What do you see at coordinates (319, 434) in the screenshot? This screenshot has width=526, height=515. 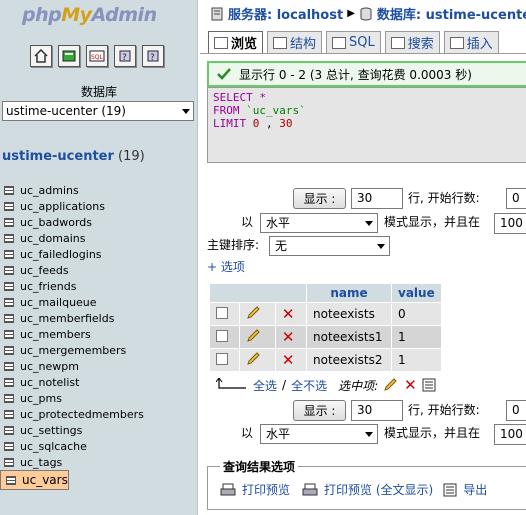 I see `mode-select-bottom: 水平` at bounding box center [319, 434].